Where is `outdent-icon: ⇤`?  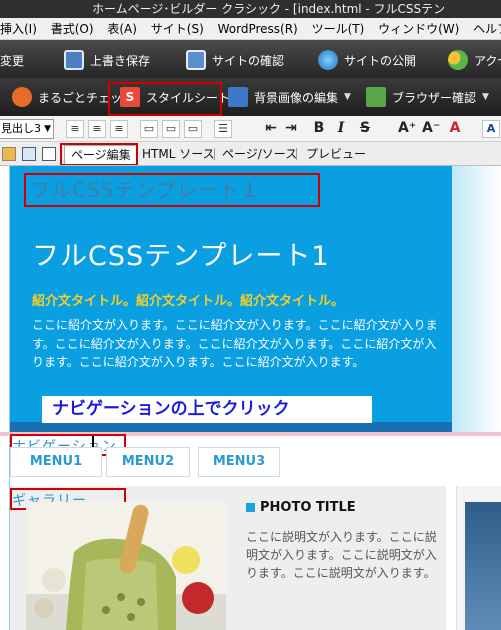 outdent-icon: ⇤ is located at coordinates (271, 129).